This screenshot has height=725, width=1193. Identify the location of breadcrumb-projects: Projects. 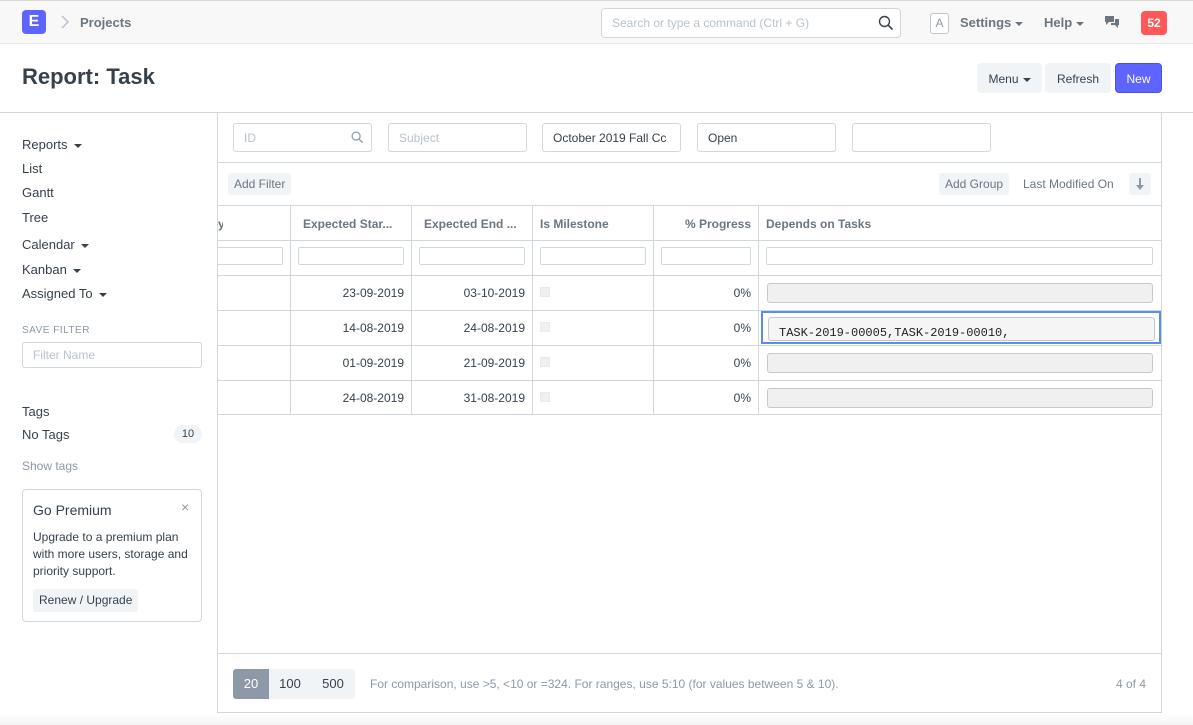
(105, 22).